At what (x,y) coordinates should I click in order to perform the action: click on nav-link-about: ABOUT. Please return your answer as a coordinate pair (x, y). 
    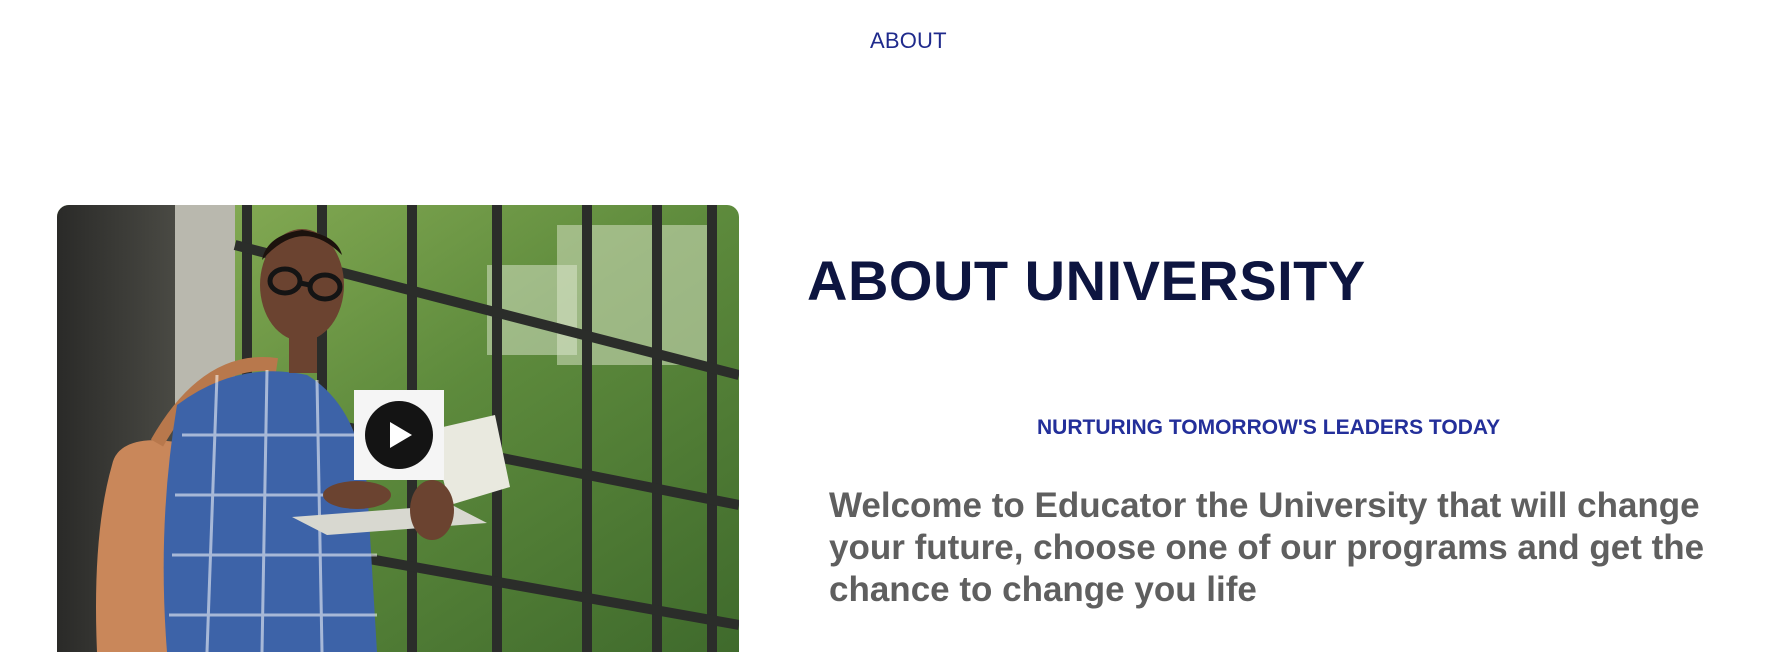
    Looking at the image, I should click on (908, 41).